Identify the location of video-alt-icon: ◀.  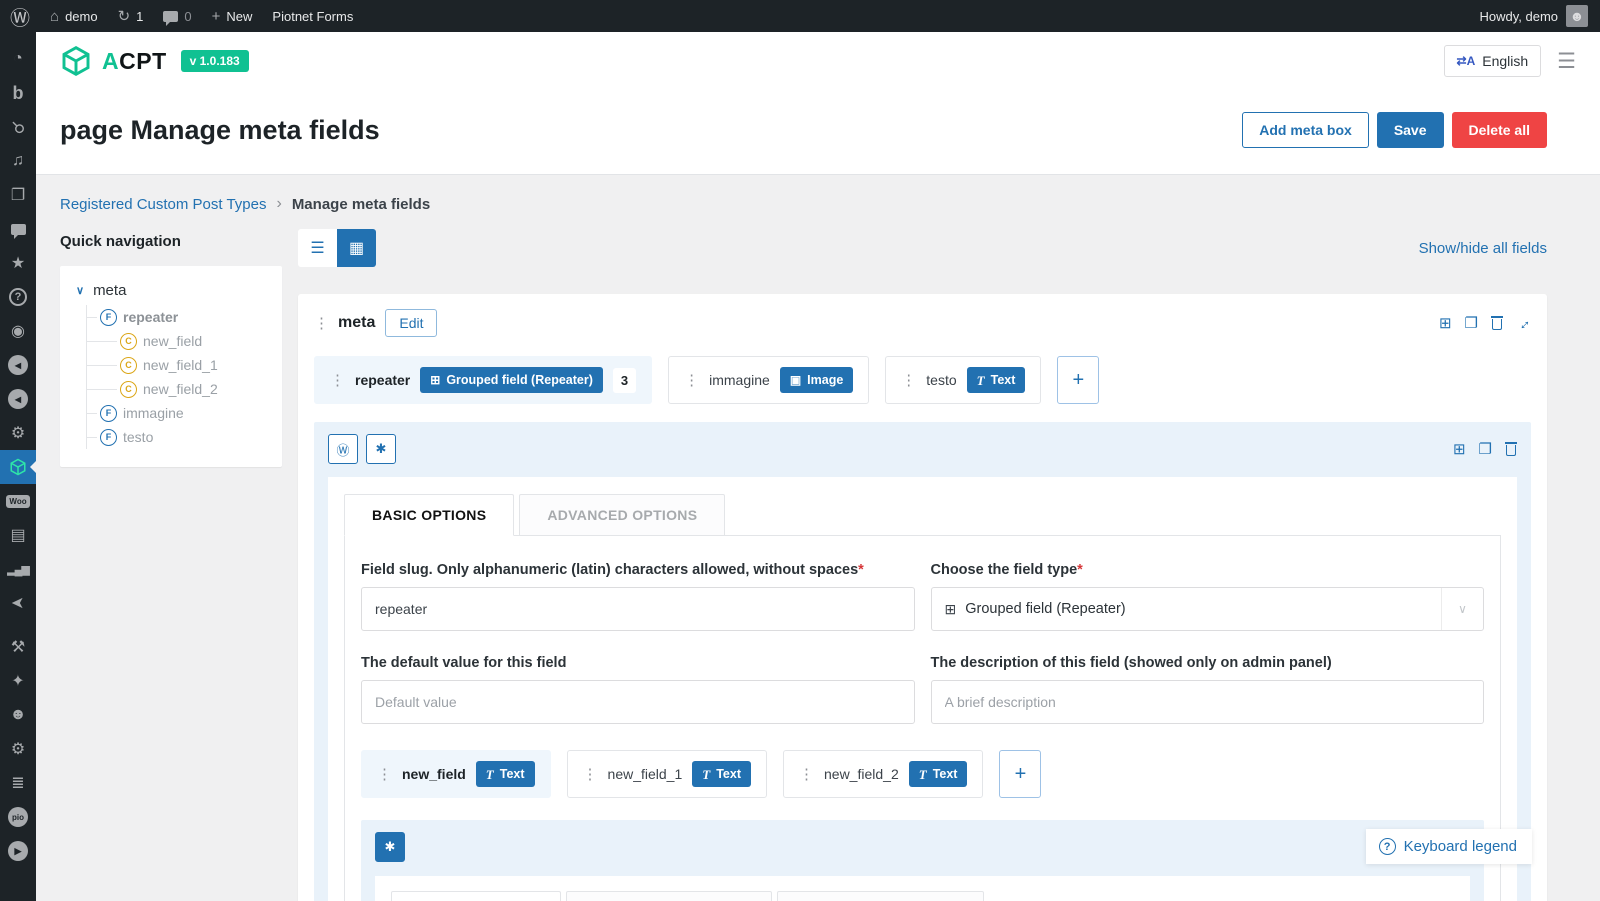
(18, 399).